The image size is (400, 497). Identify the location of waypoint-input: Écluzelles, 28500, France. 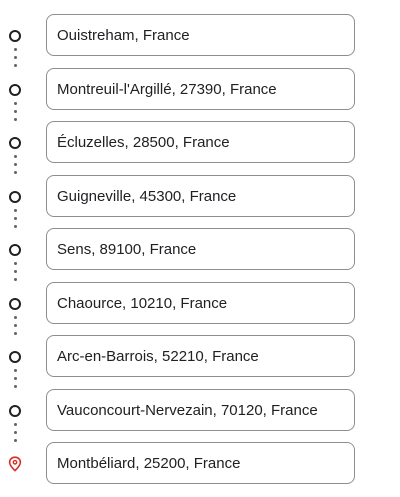
(200, 142).